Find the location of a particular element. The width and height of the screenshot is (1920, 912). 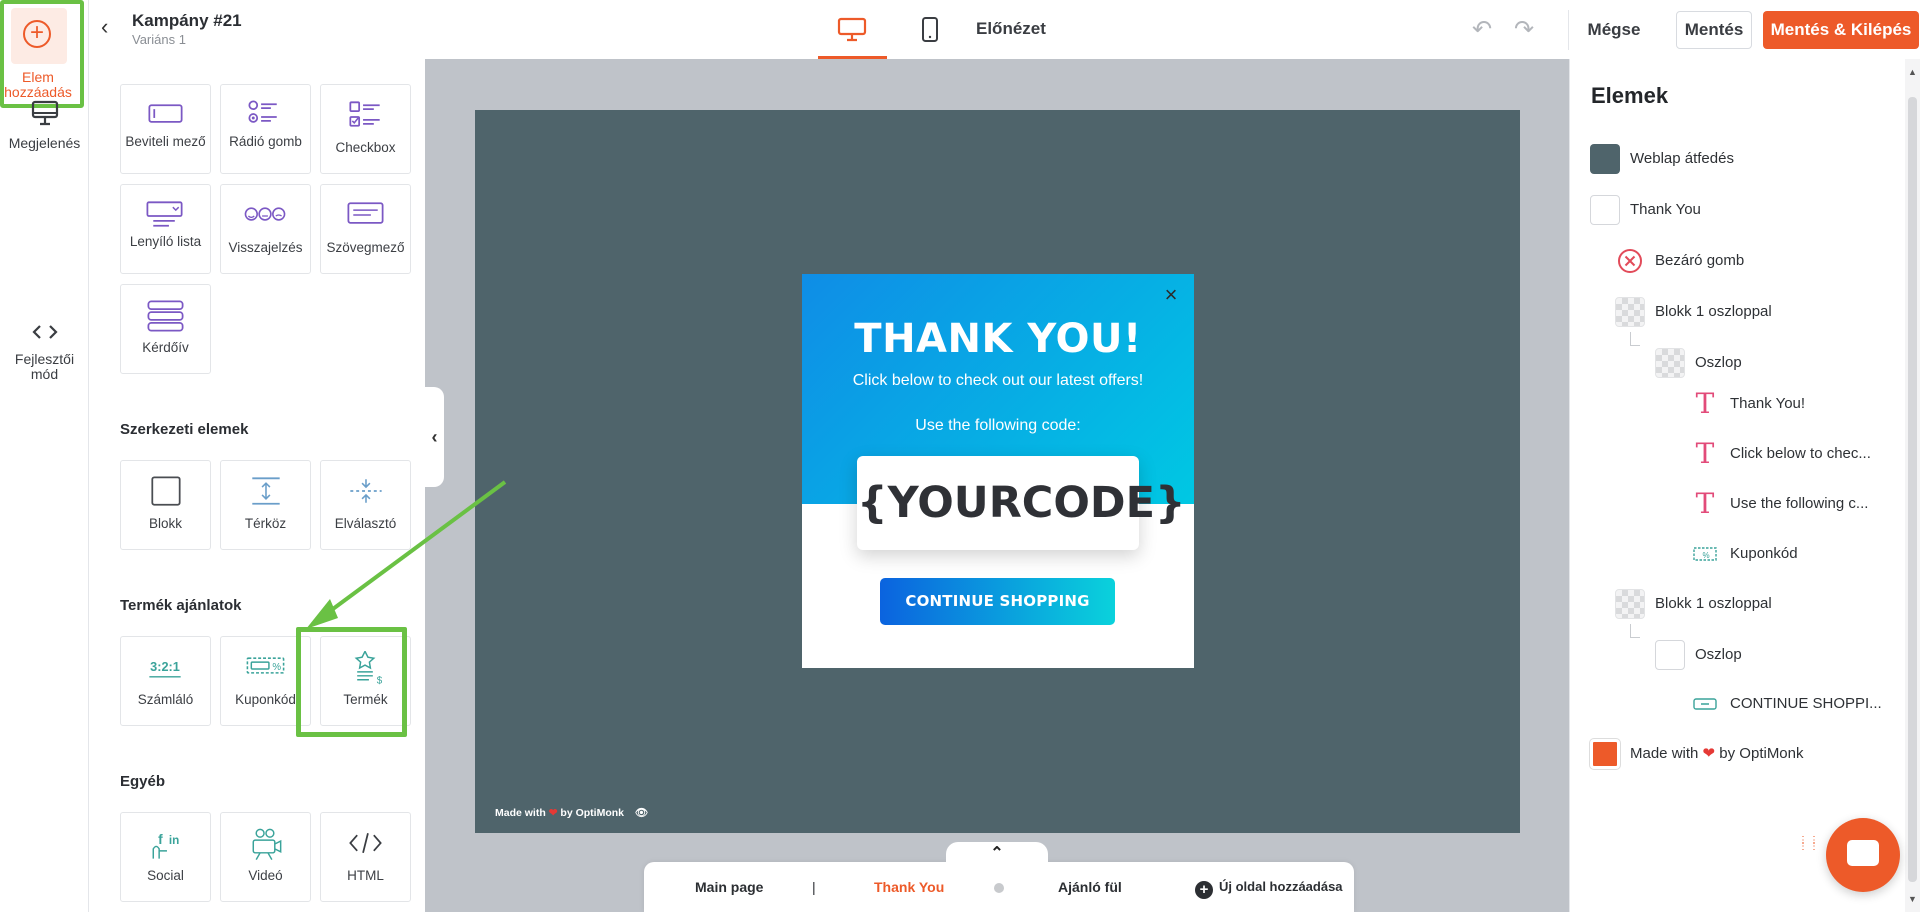

drag-handle-icon: ⋮⋮ ⋮⋮ is located at coordinates (1808, 857).